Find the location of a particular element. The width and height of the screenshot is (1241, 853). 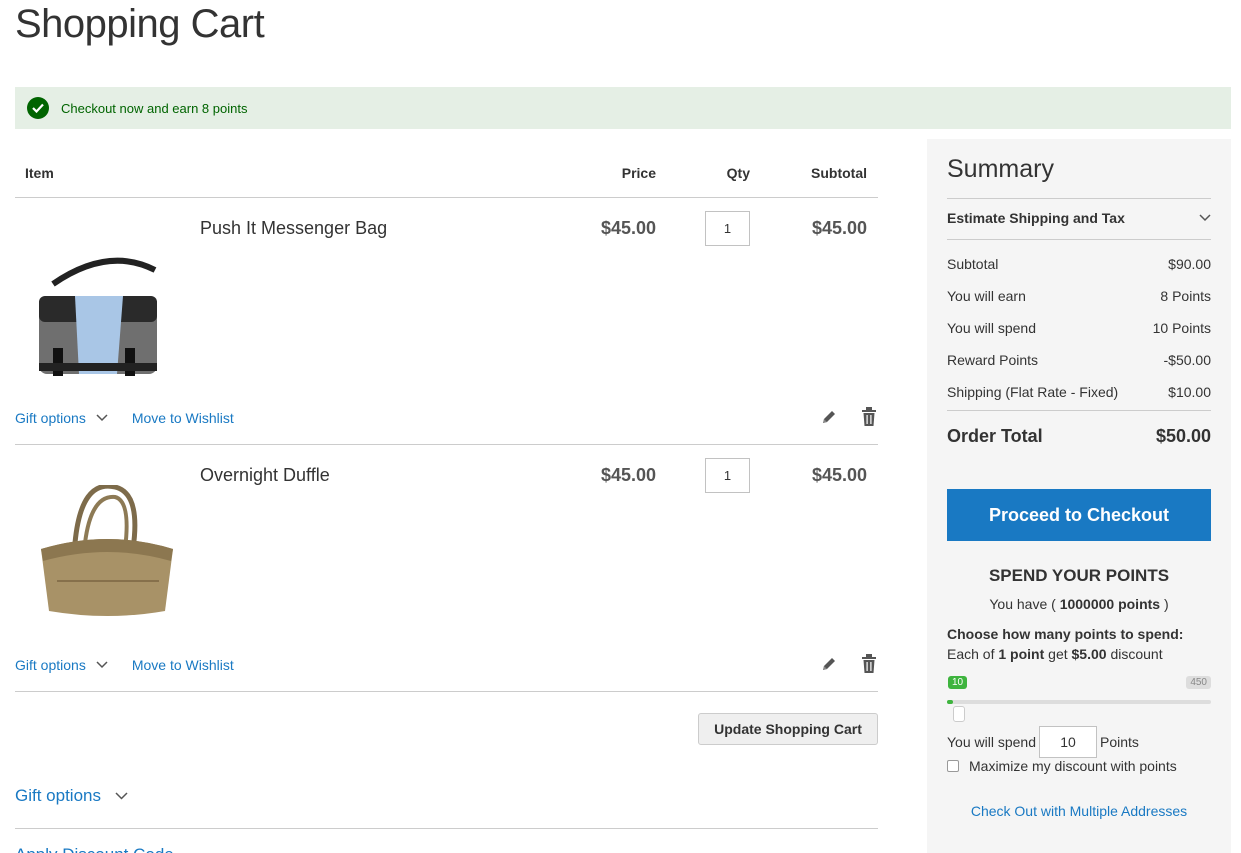

order-total-value: $50.00 is located at coordinates (1183, 436).